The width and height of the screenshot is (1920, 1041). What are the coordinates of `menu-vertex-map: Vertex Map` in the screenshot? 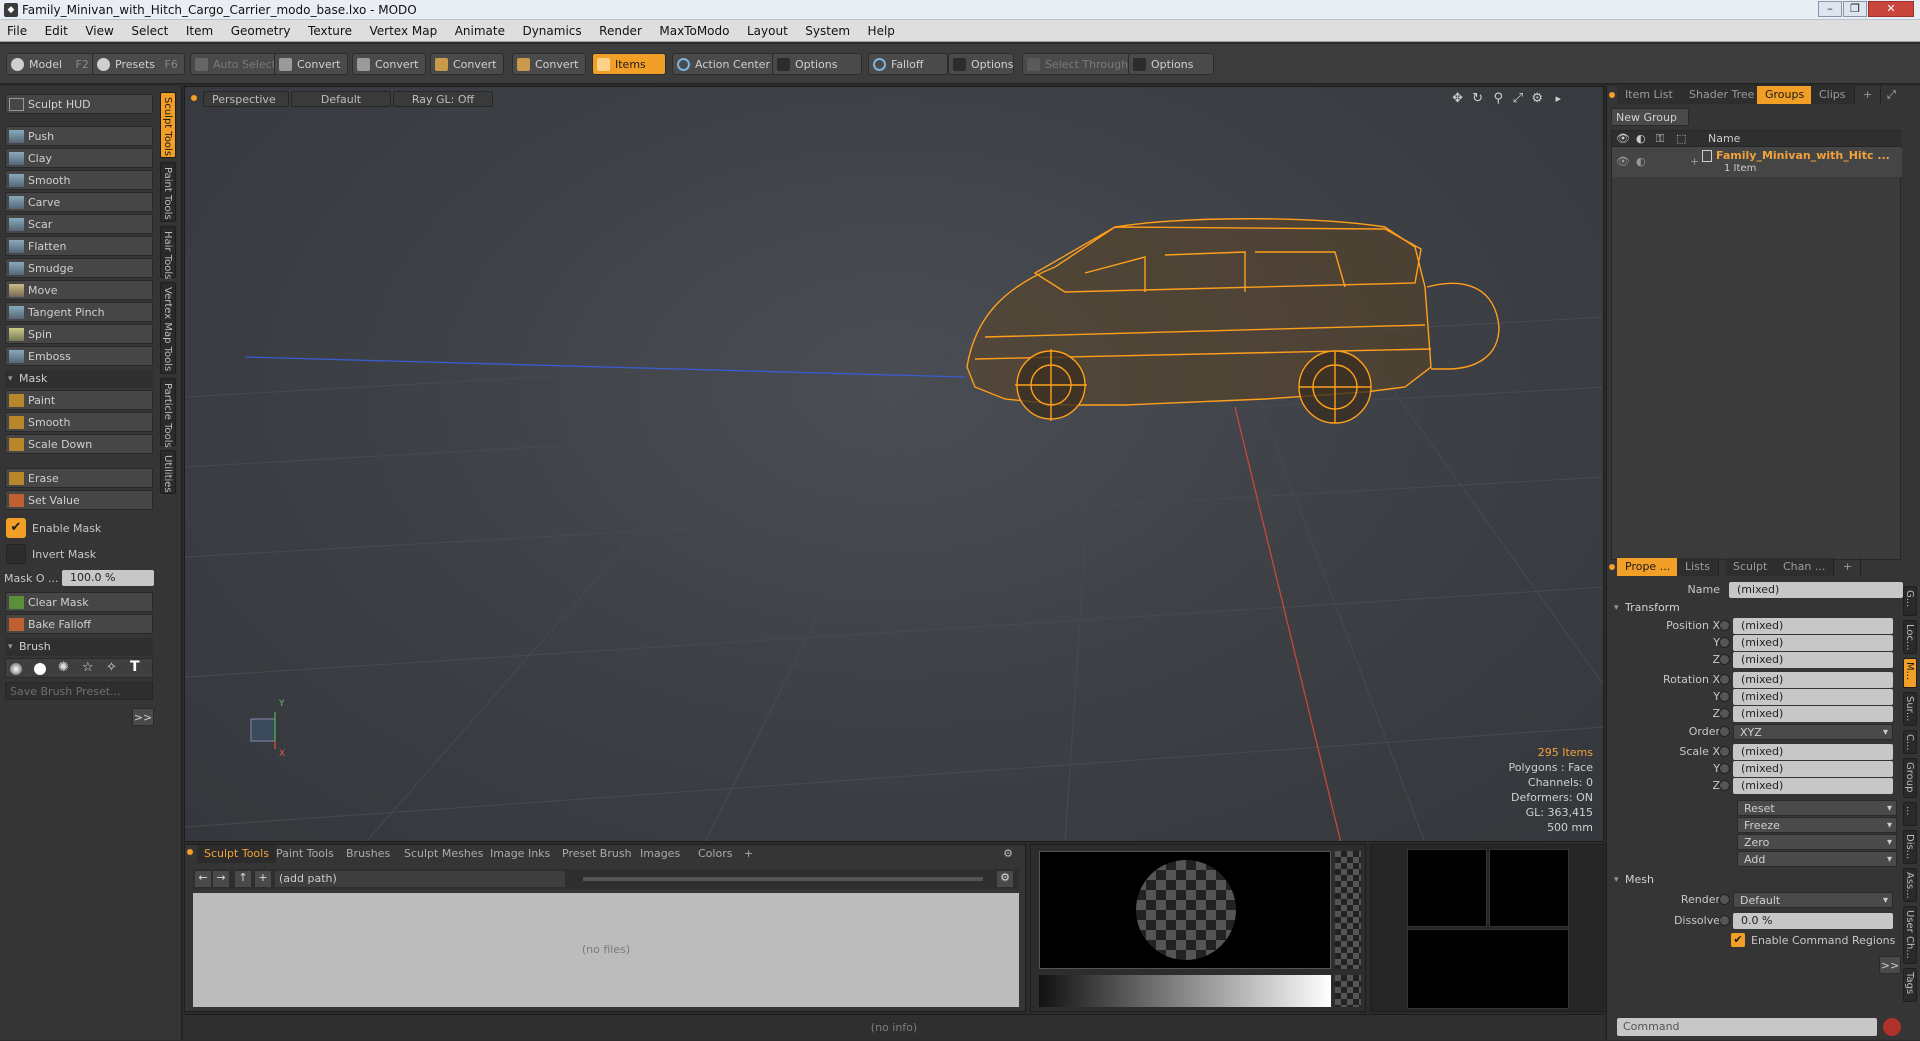 It's located at (403, 31).